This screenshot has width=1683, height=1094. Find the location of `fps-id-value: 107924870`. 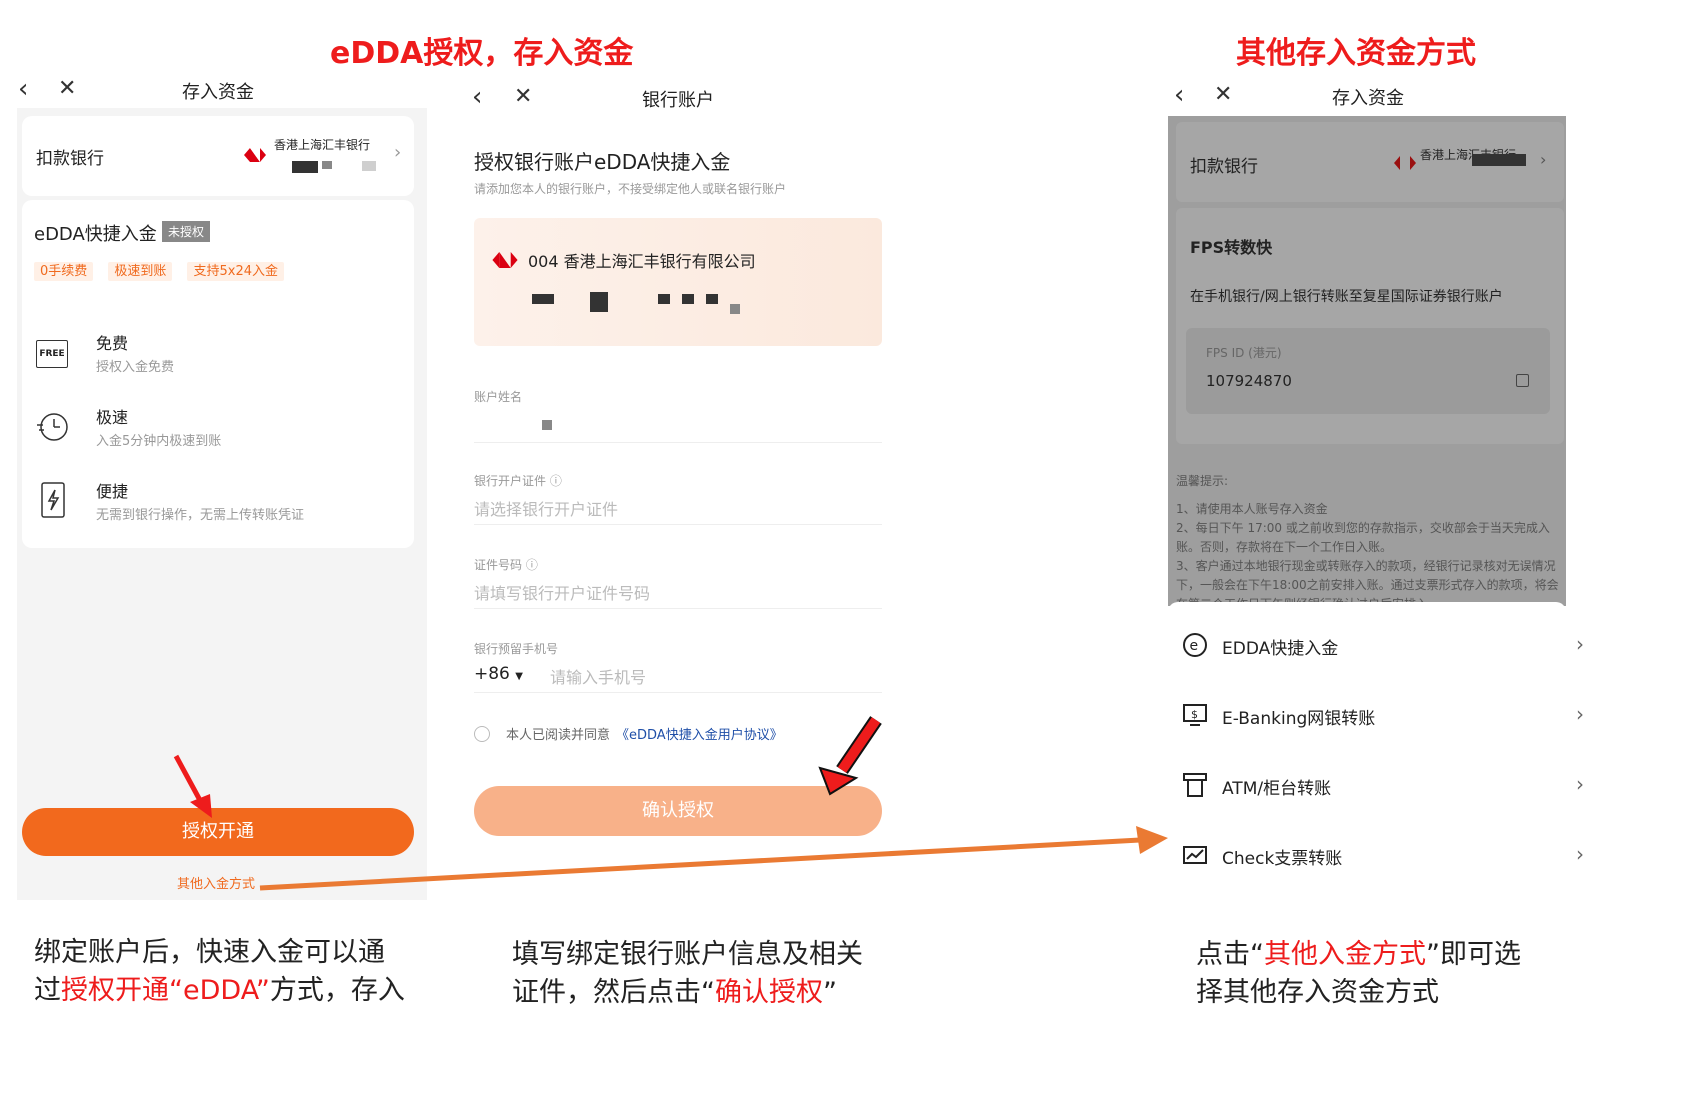

fps-id-value: 107924870 is located at coordinates (1249, 381).